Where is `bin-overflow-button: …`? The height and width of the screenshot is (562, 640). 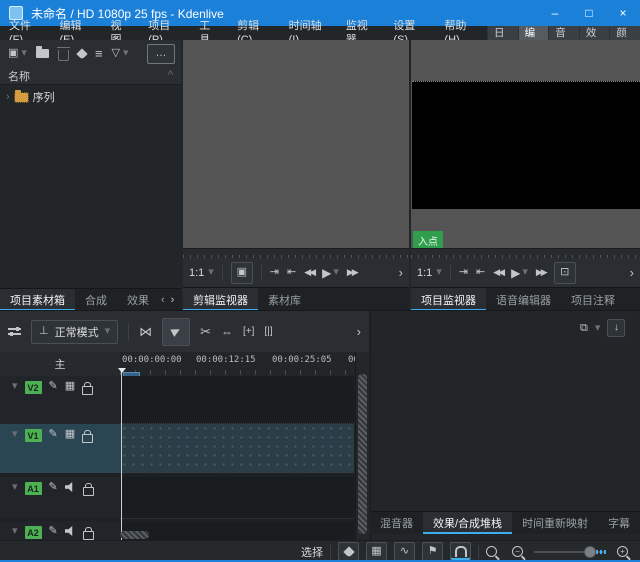 bin-overflow-button: … is located at coordinates (161, 53).